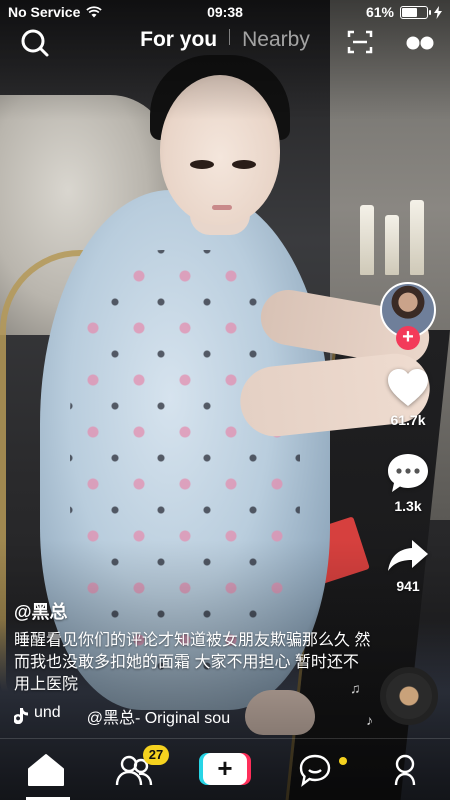  I want to click on battery-level, so click(409, 12).